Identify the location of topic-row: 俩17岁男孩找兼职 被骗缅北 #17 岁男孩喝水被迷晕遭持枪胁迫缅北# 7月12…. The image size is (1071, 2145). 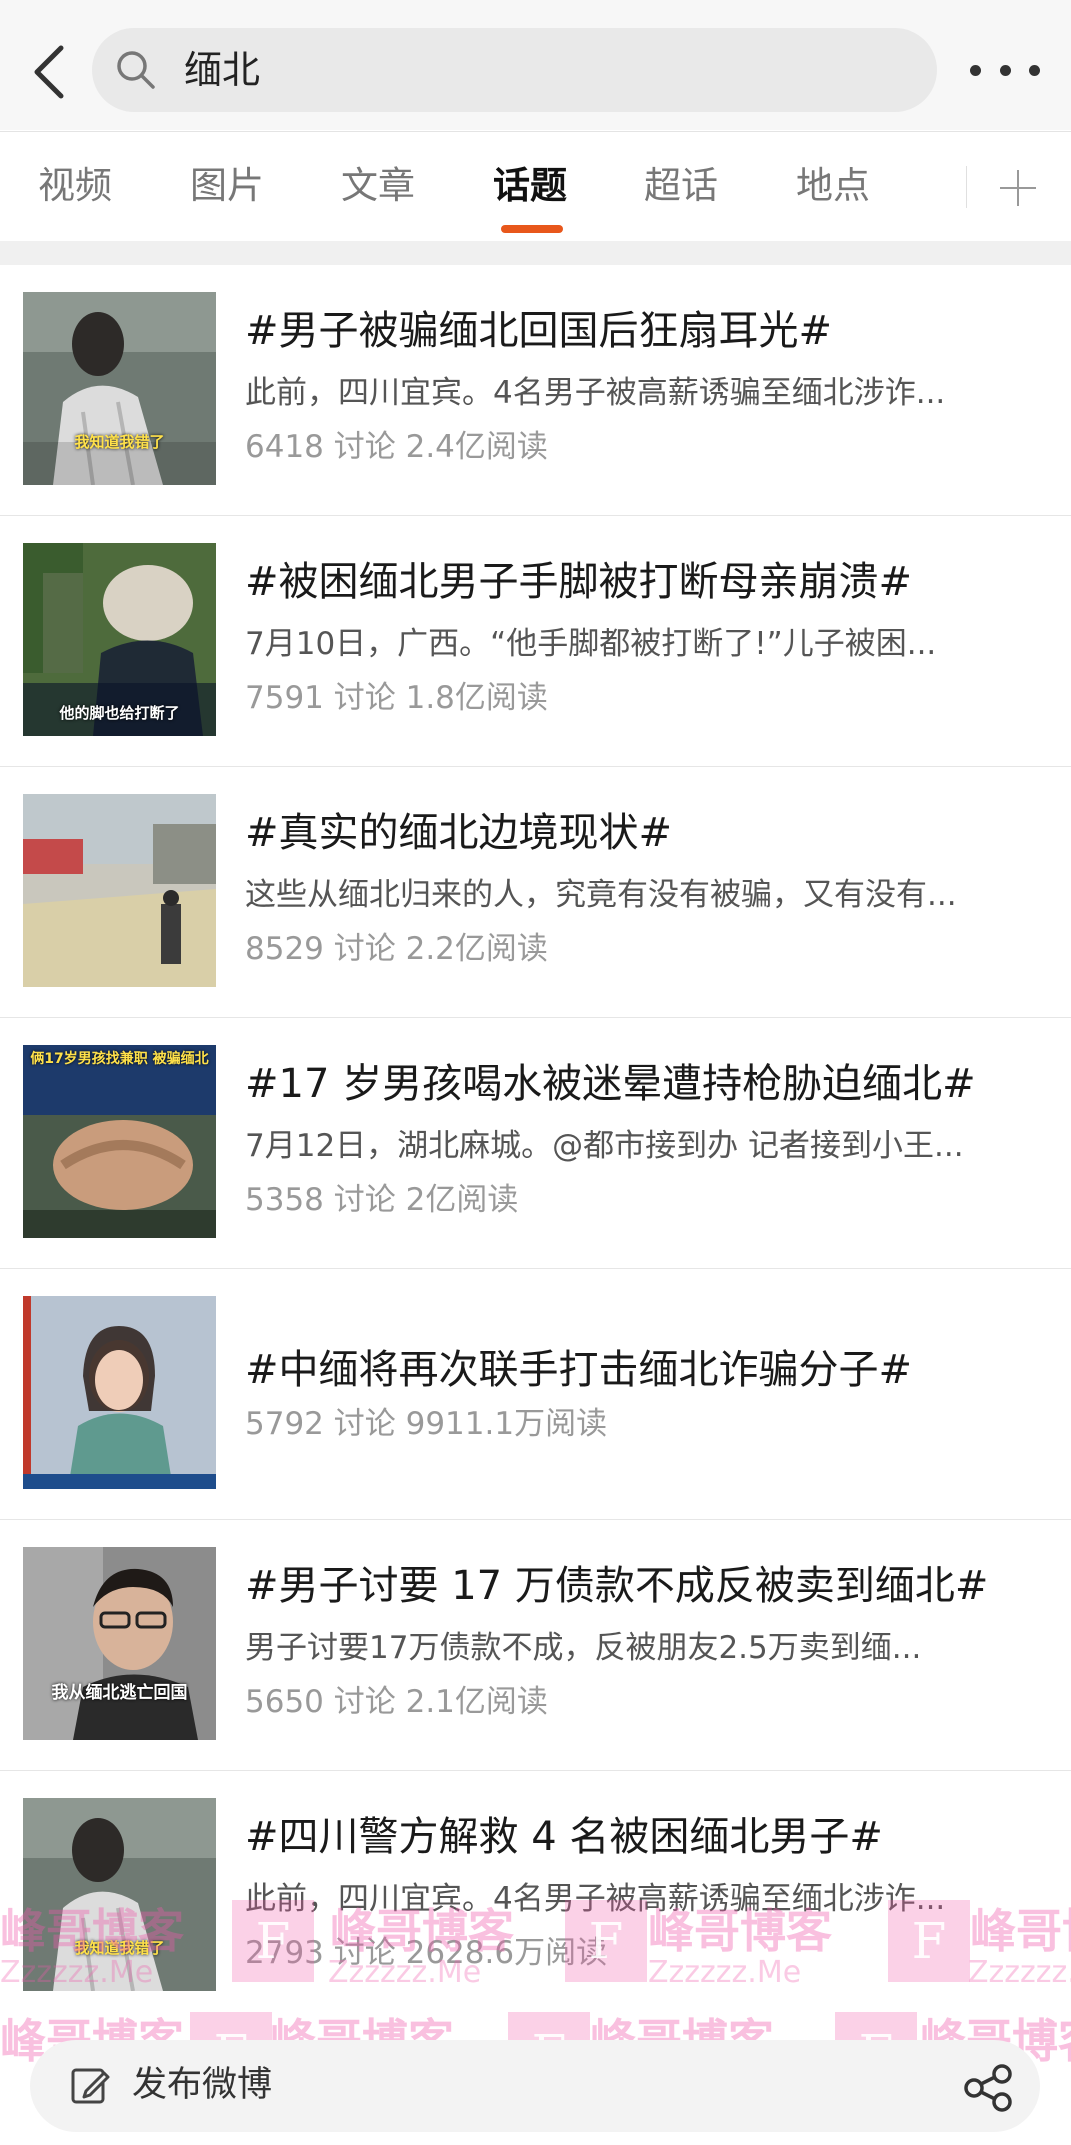
(535, 1143).